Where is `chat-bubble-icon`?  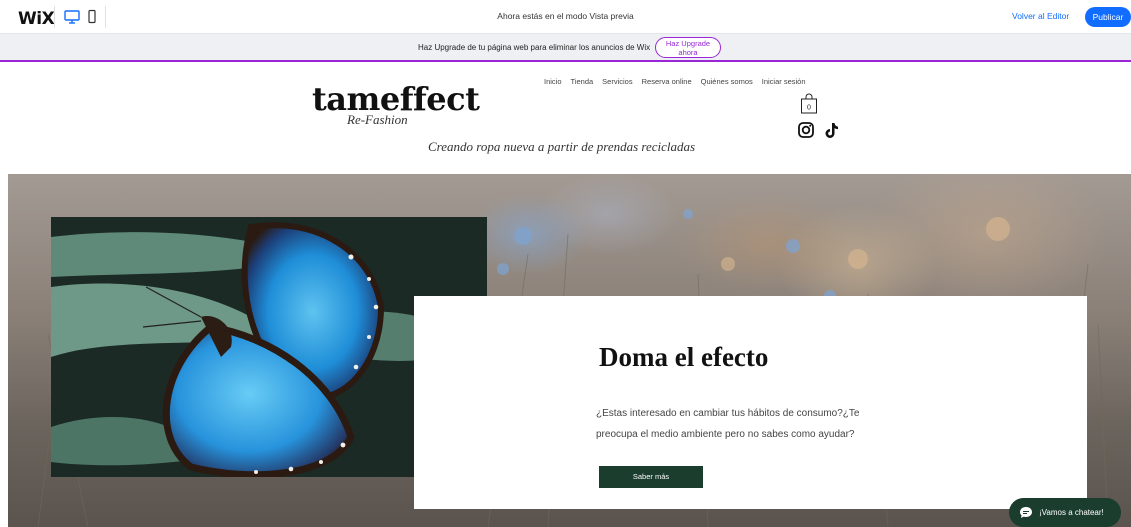
chat-bubble-icon is located at coordinates (1026, 512).